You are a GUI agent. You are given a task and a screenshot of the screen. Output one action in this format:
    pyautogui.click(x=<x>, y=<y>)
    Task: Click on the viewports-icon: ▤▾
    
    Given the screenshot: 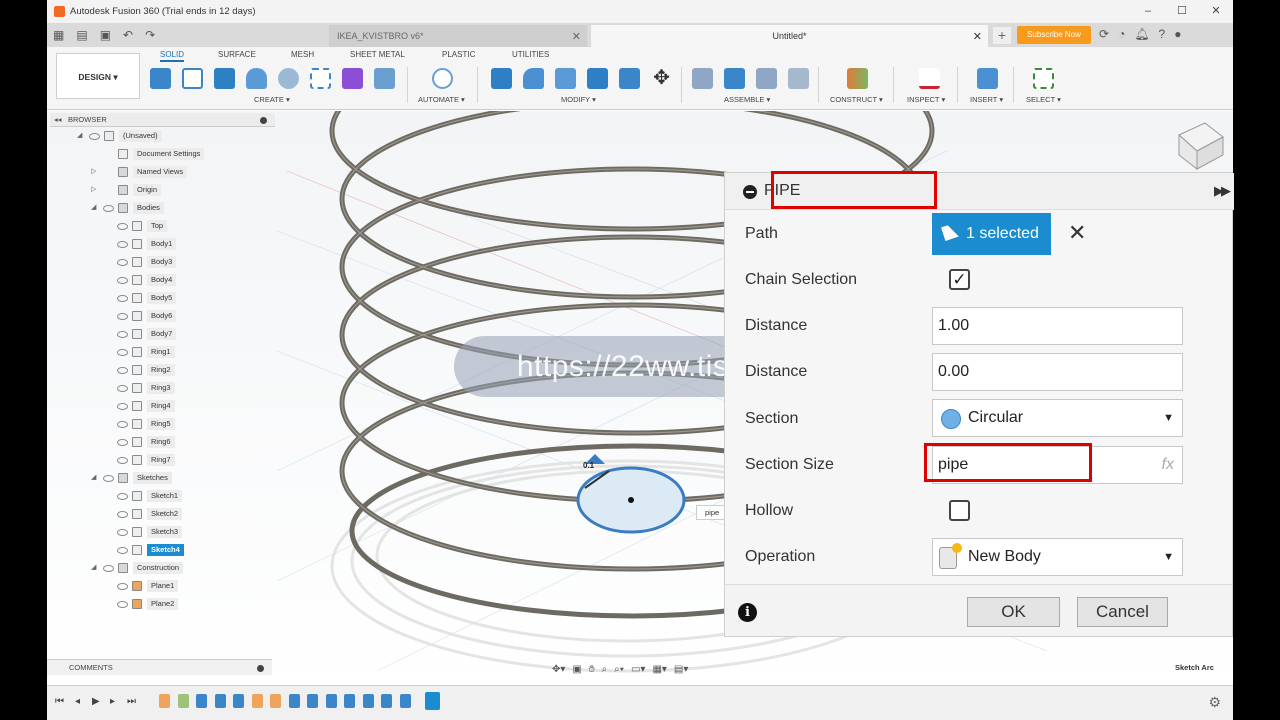 What is the action you would take?
    pyautogui.click(x=681, y=669)
    